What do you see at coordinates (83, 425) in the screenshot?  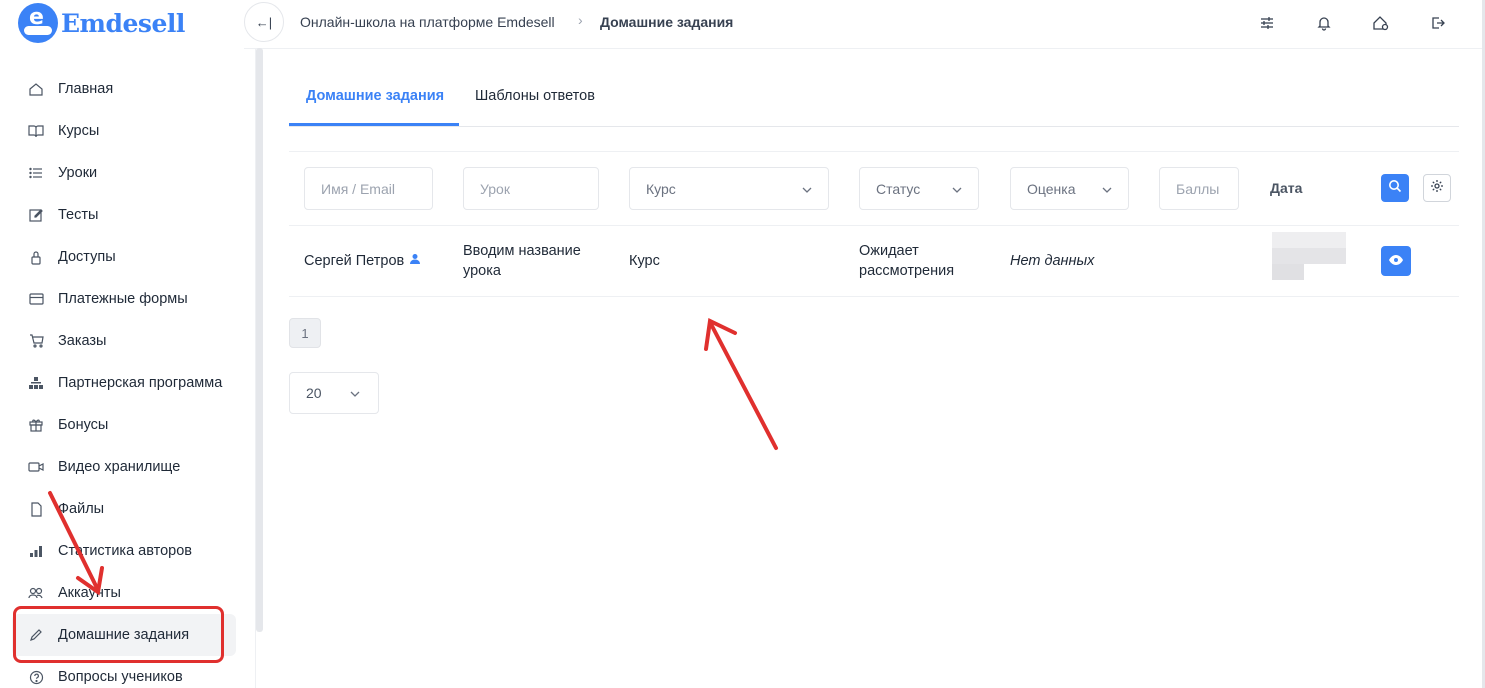 I see `sidebar-item-label: Бонусы` at bounding box center [83, 425].